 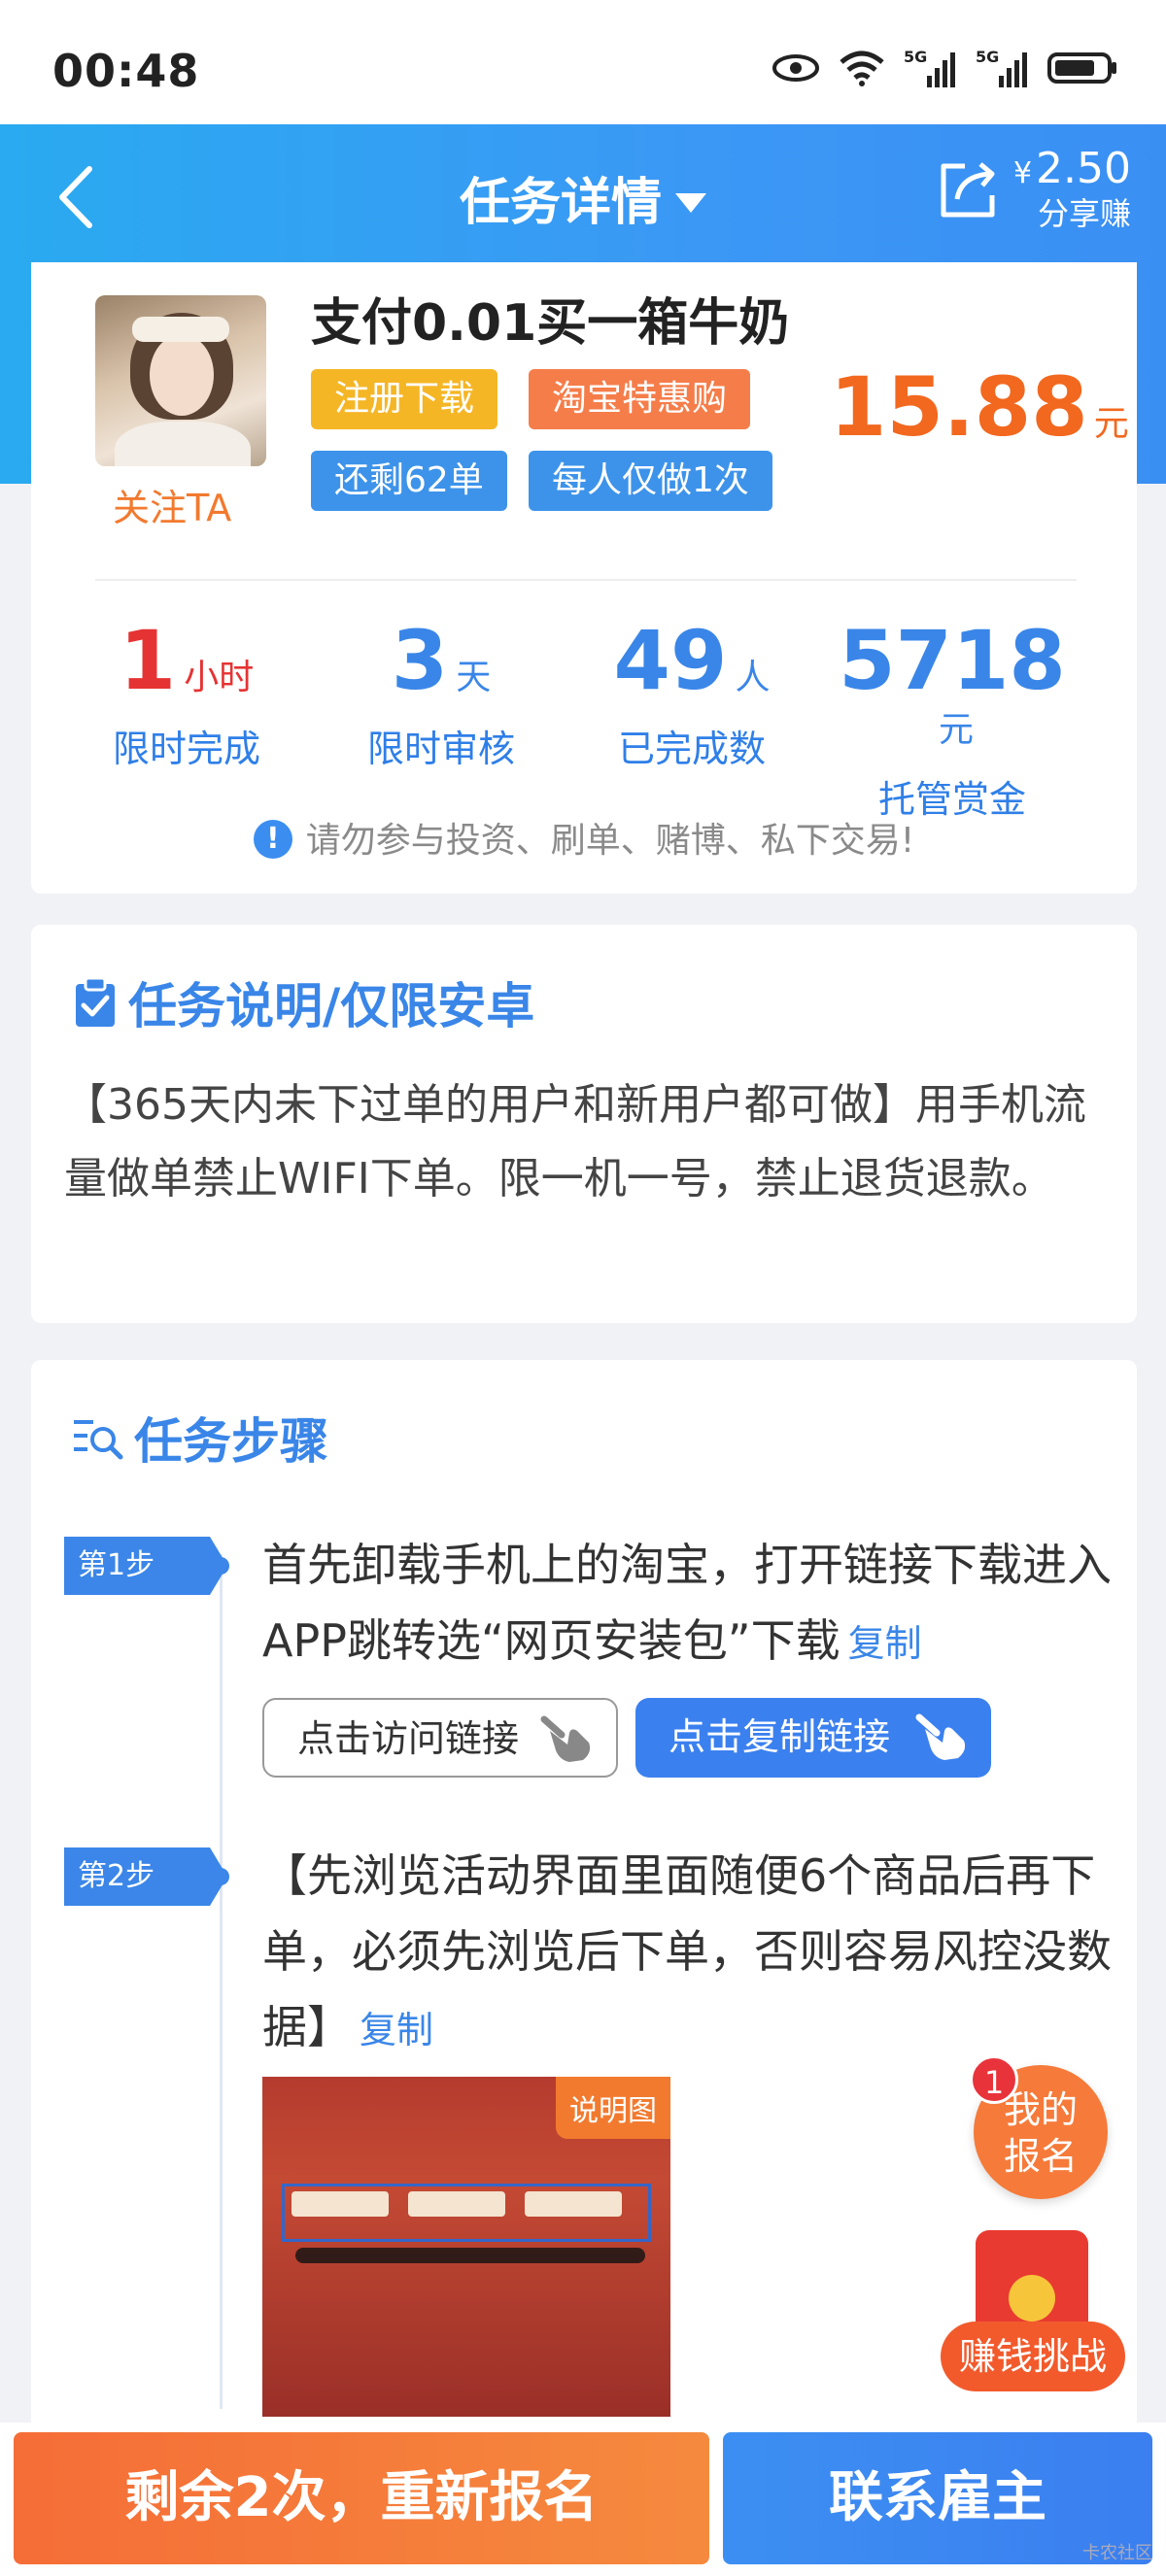 What do you see at coordinates (862, 68) in the screenshot?
I see `wifi-icon` at bounding box center [862, 68].